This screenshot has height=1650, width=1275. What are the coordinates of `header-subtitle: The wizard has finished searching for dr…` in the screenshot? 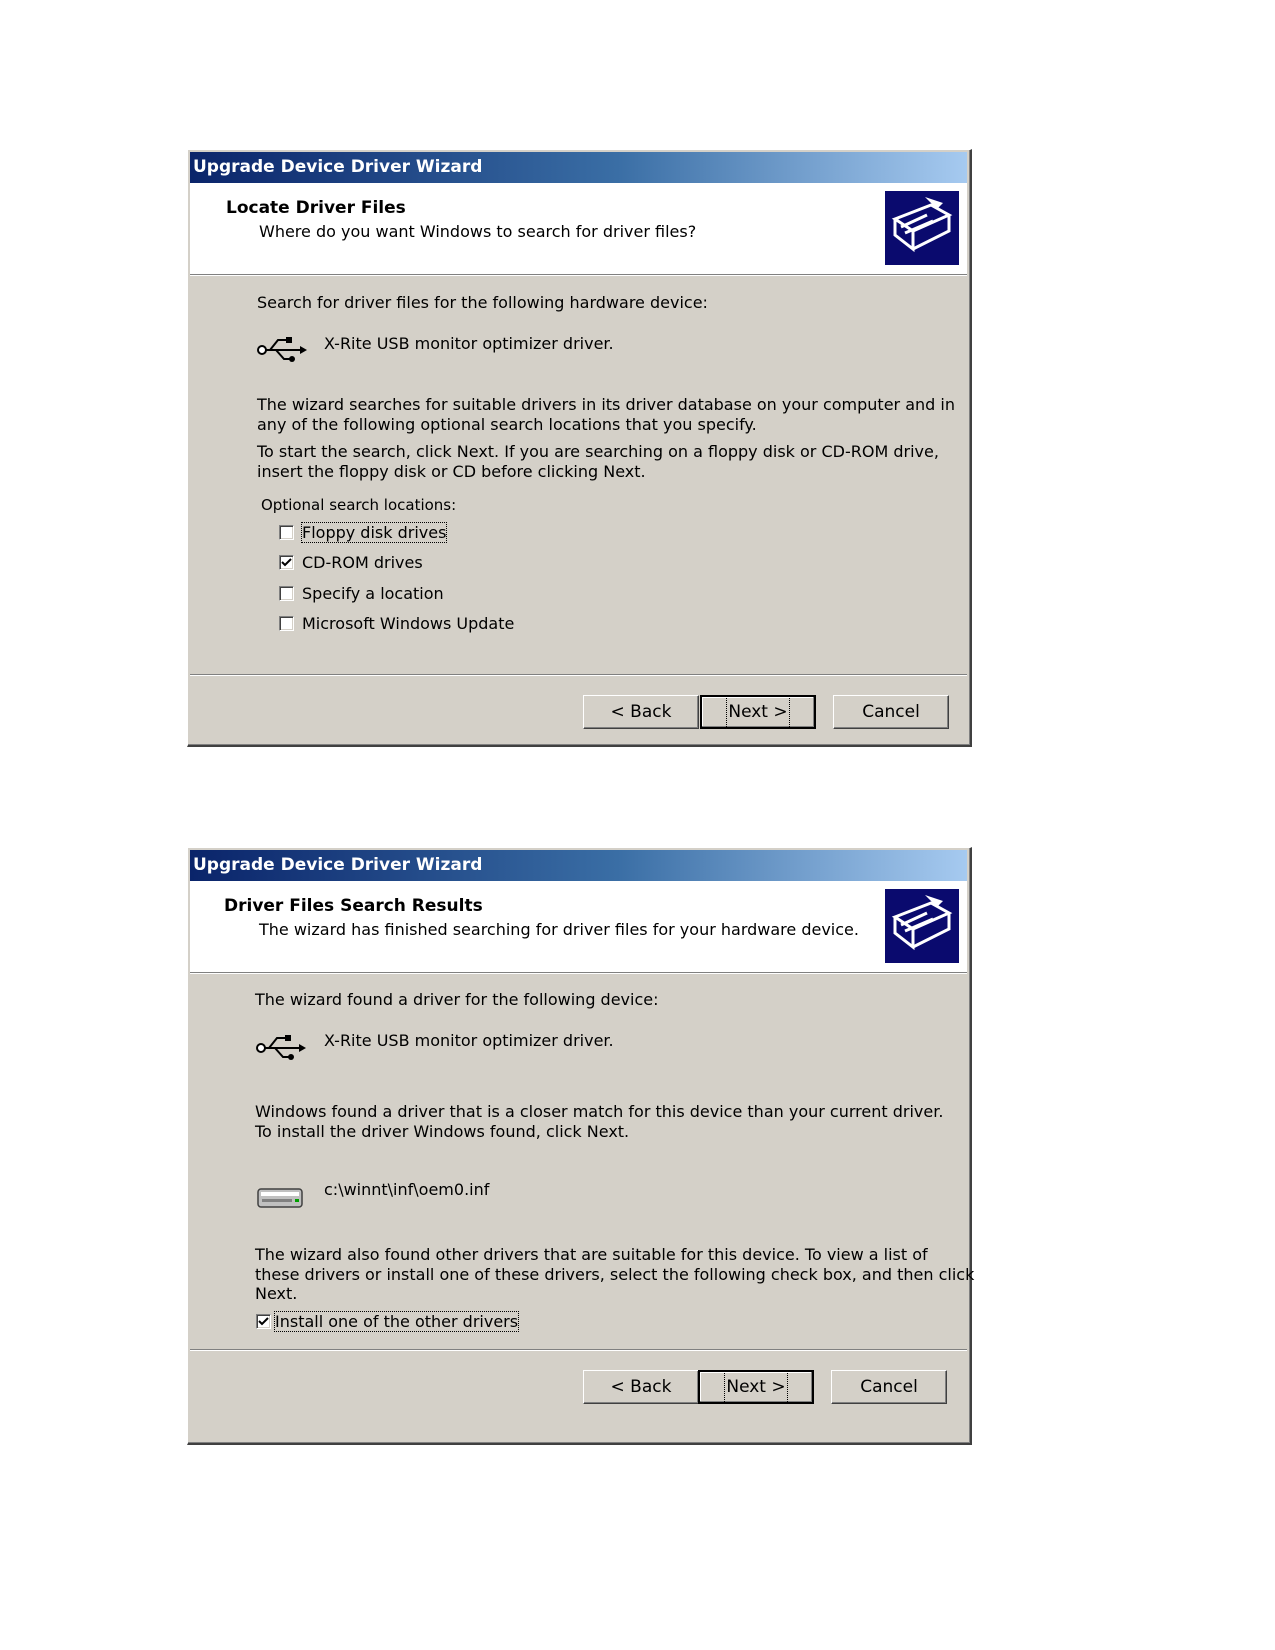 It's located at (559, 929).